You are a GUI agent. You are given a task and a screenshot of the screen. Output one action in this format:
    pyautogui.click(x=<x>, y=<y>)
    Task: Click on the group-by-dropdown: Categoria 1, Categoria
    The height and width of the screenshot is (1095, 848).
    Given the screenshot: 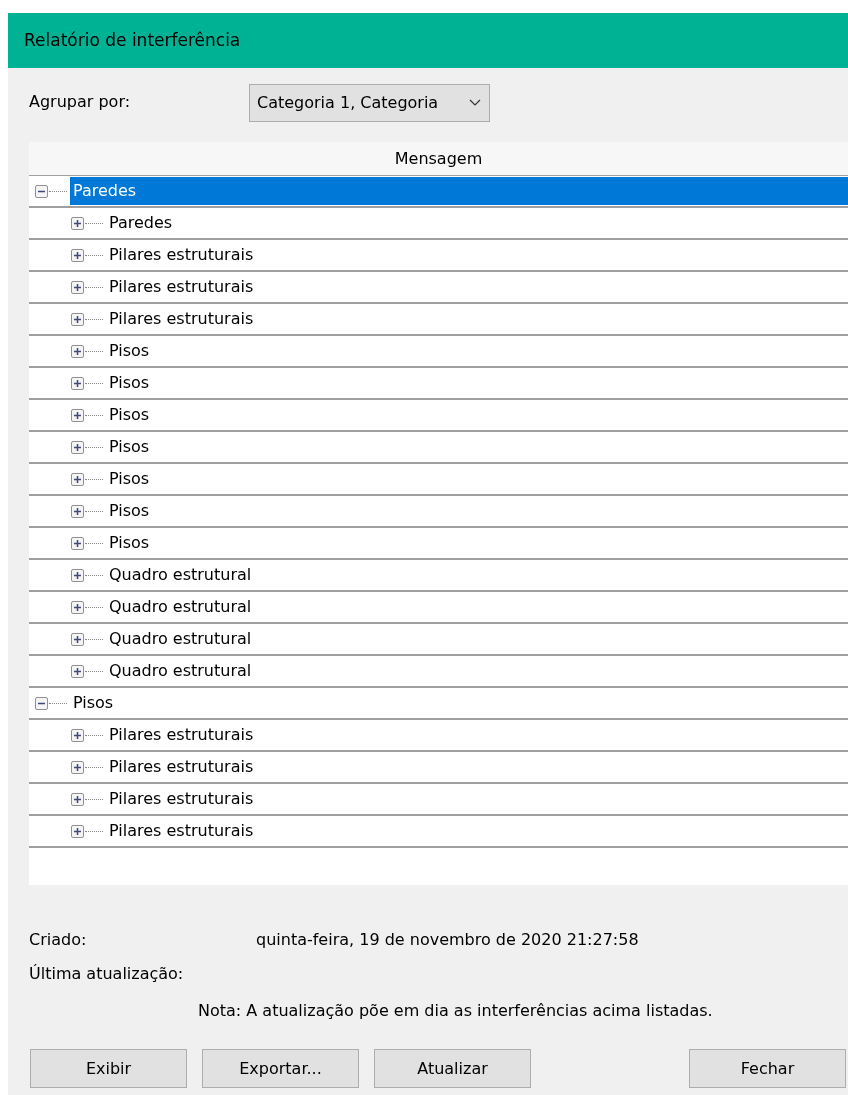 What is the action you would take?
    pyautogui.click(x=369, y=103)
    